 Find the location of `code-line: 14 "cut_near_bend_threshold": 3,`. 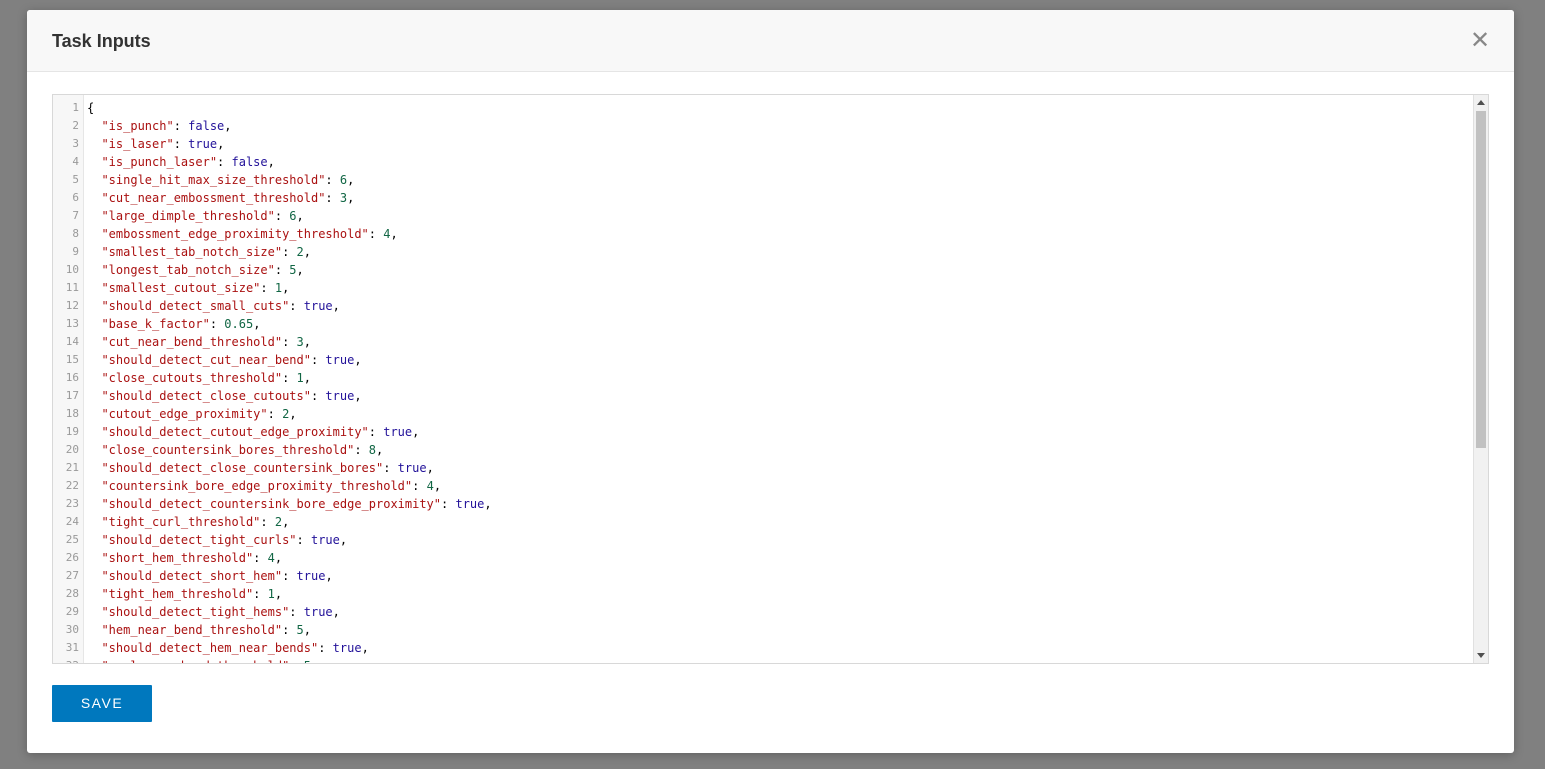

code-line: 14 "cut_near_bend_threshold": 3, is located at coordinates (763, 342).